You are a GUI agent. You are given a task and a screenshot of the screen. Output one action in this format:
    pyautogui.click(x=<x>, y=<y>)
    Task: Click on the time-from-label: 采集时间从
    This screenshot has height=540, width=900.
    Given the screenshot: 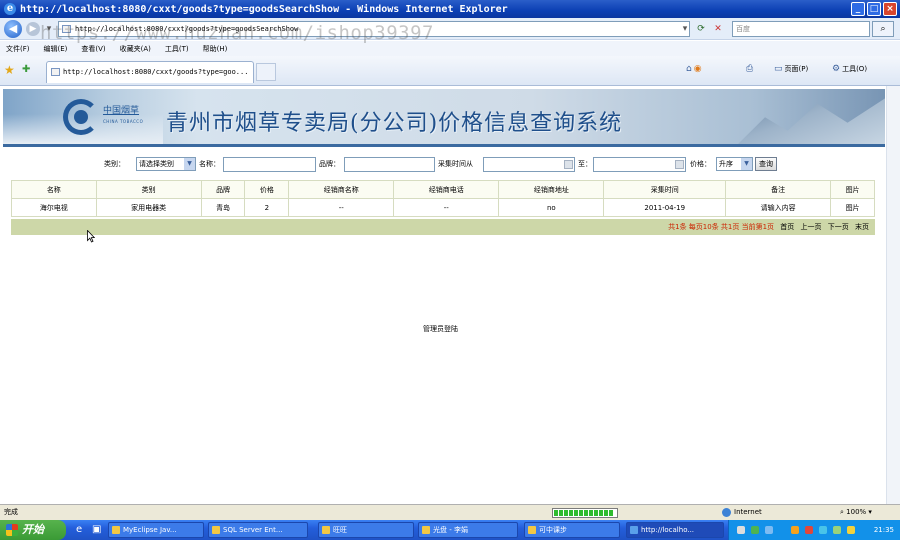 What is the action you would take?
    pyautogui.click(x=455, y=164)
    